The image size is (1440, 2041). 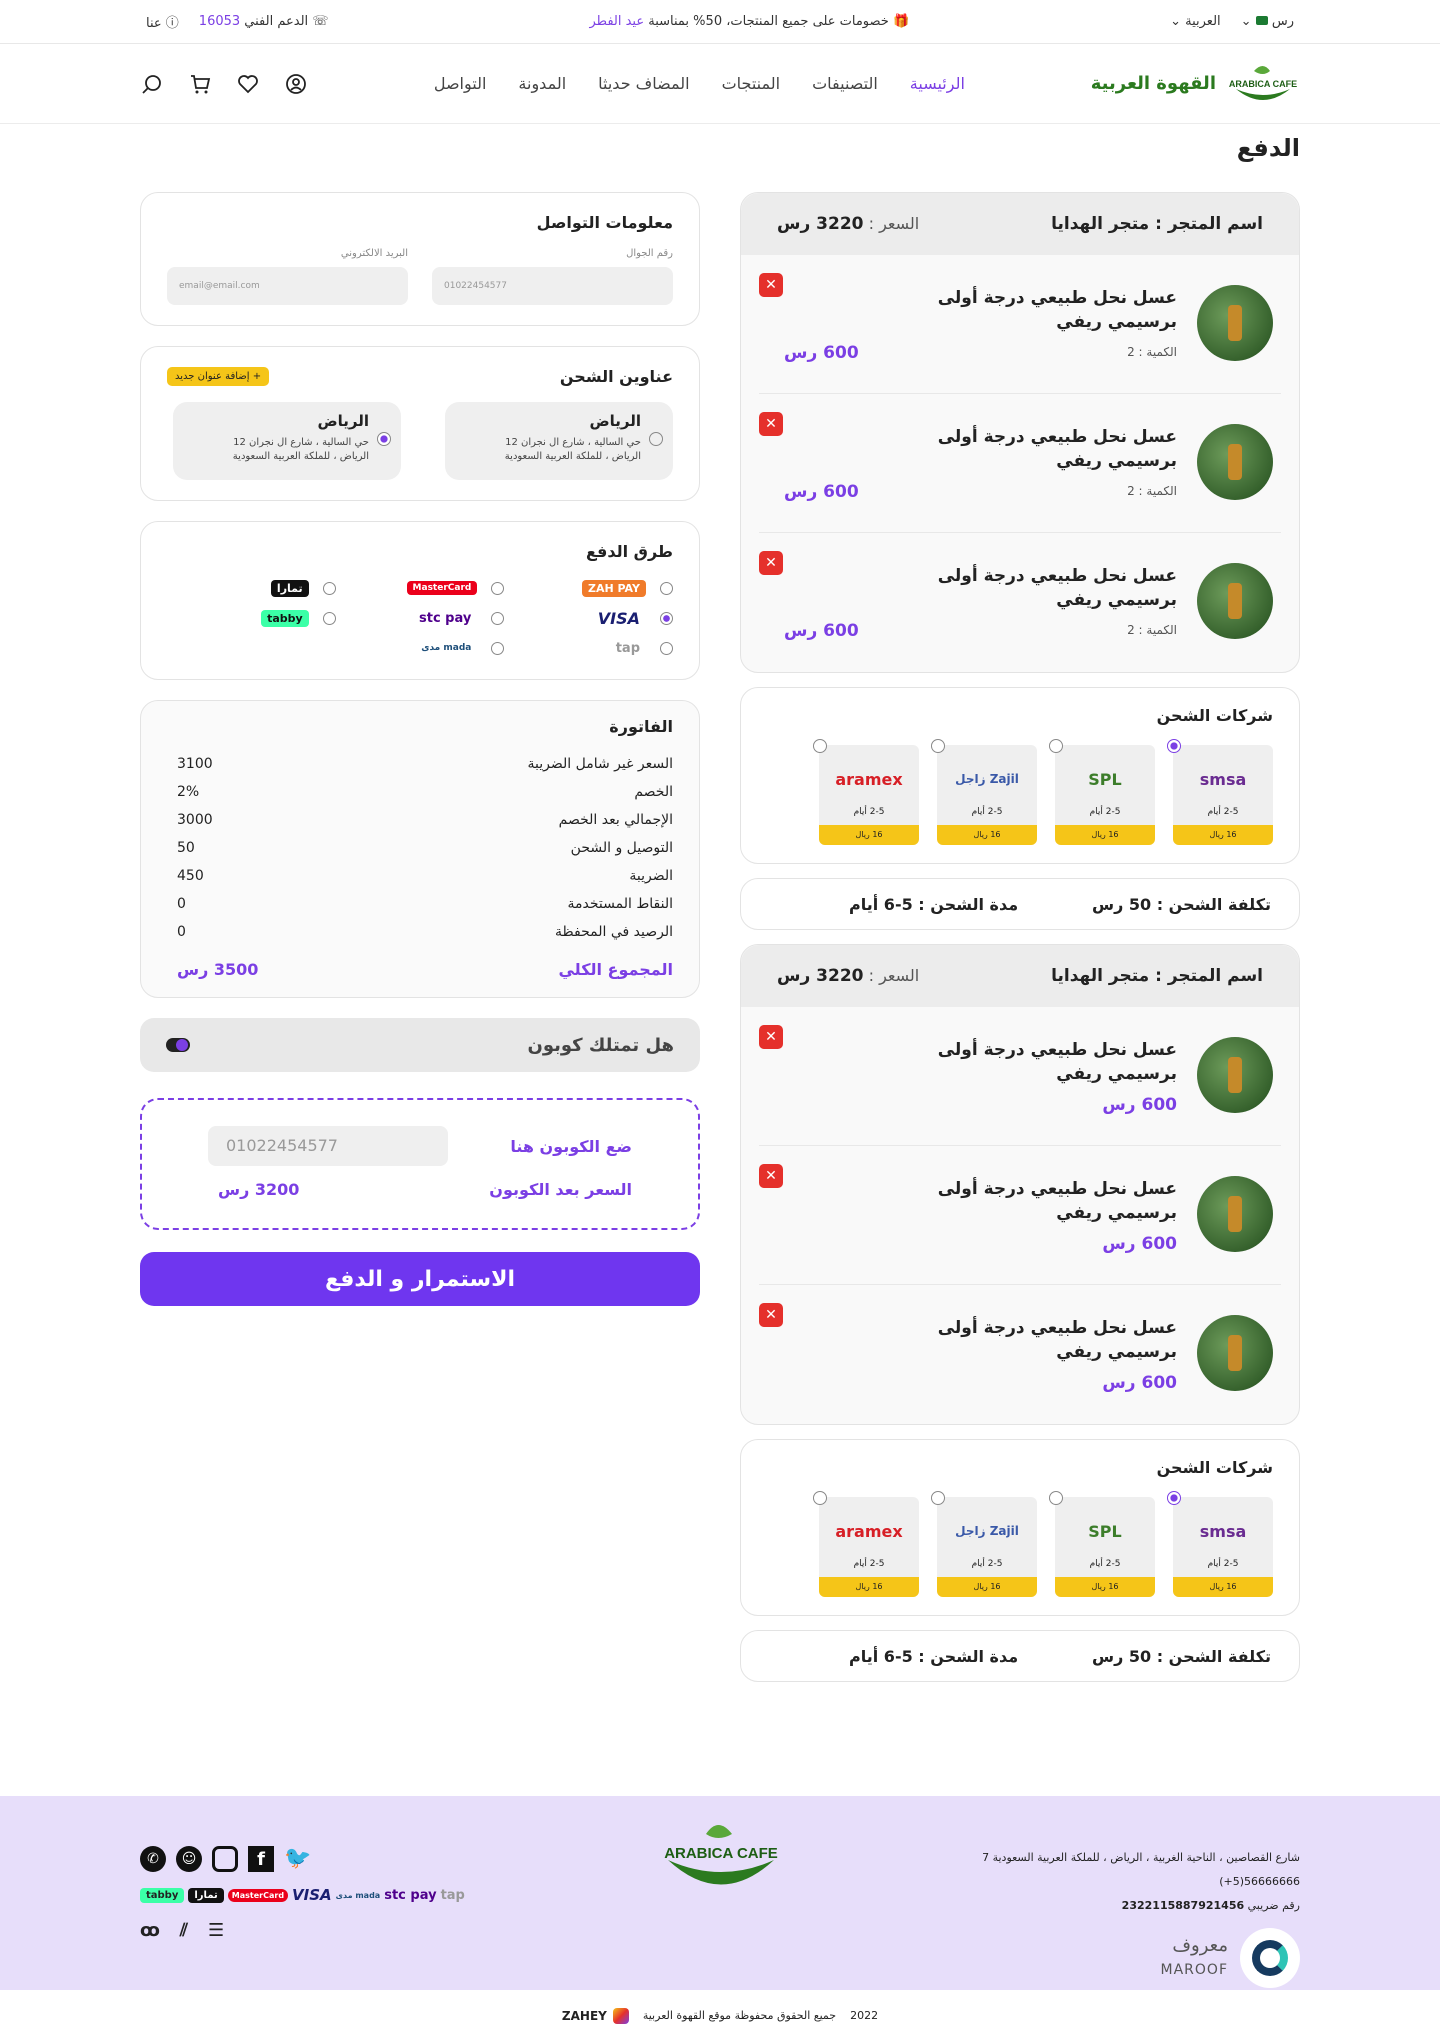 I want to click on nav-item-categories: التصنيفات, so click(x=845, y=83).